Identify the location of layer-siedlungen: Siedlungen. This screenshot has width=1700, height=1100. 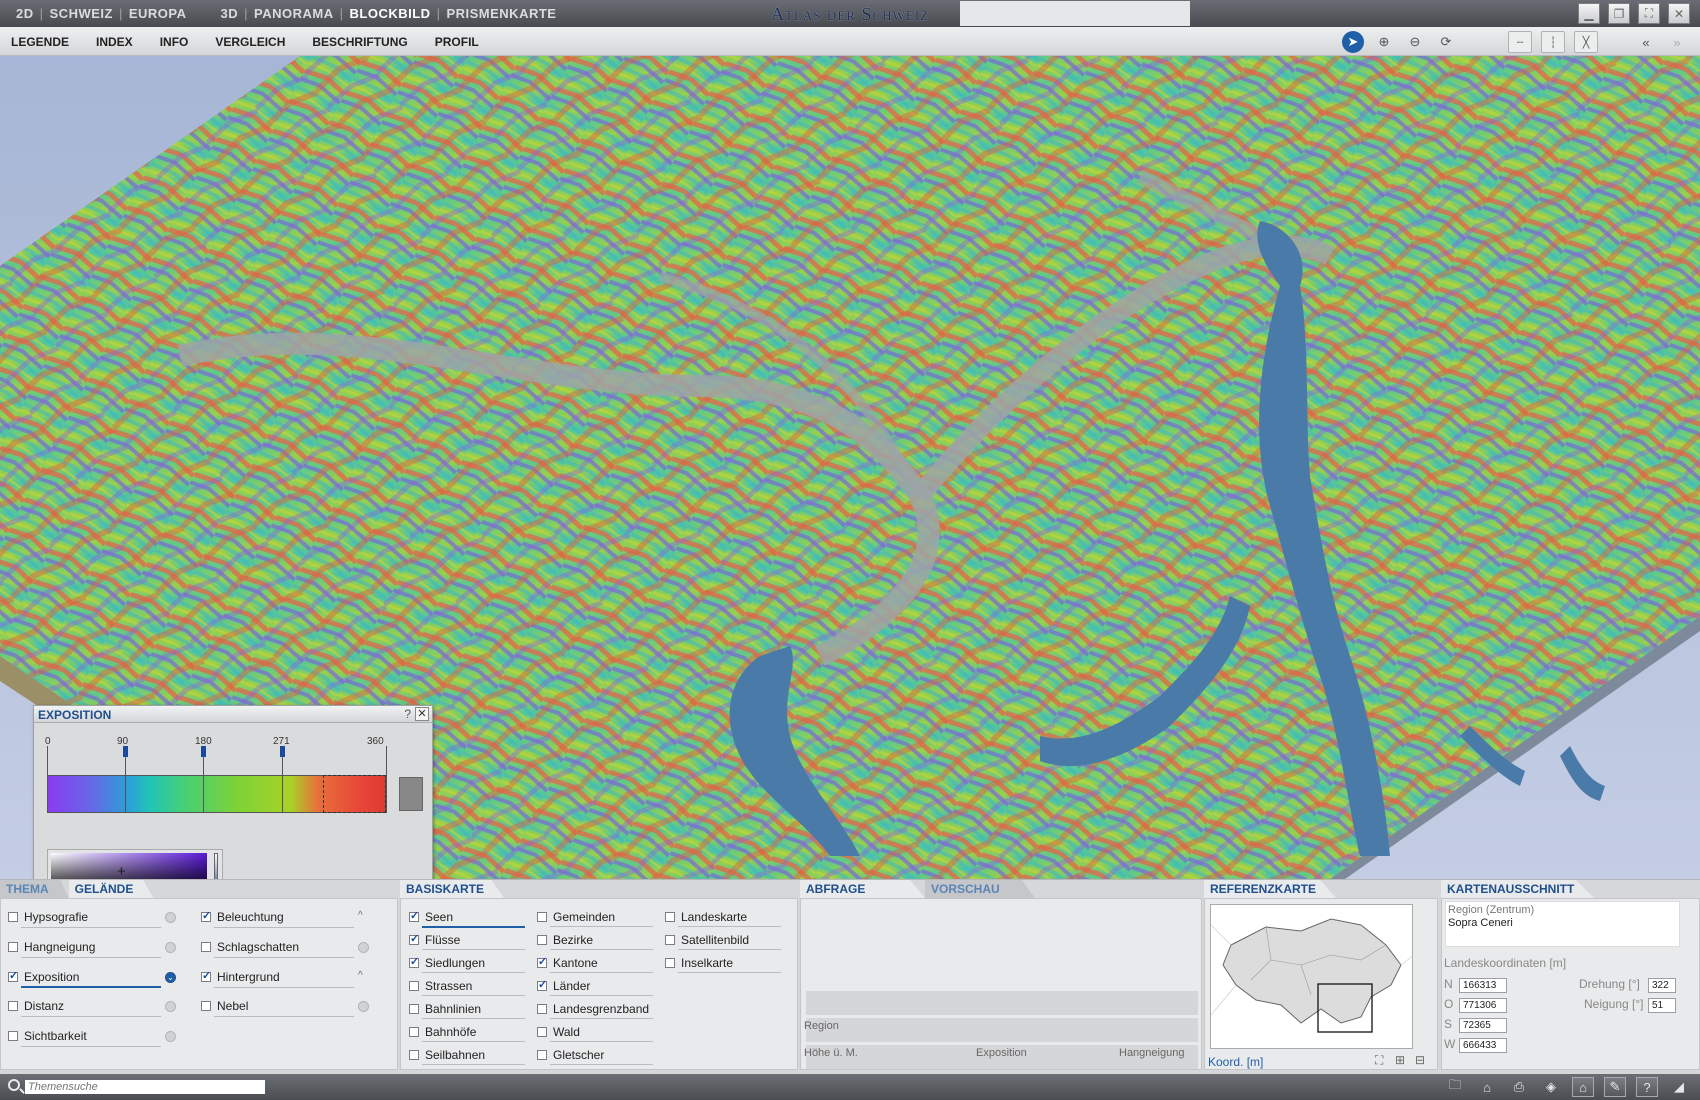
(447, 962).